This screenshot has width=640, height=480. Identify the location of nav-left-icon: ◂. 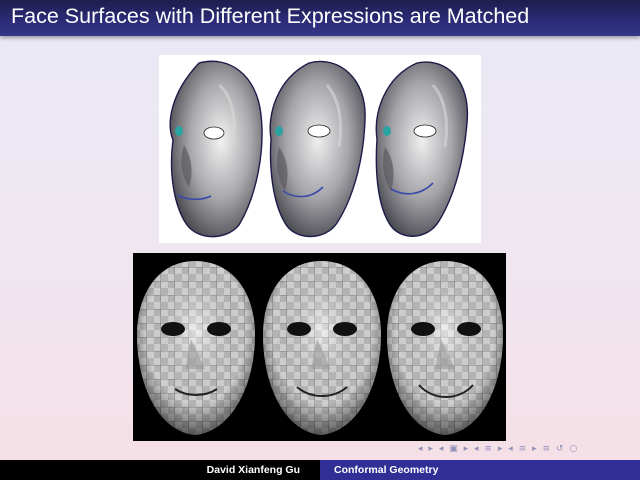
(420, 449).